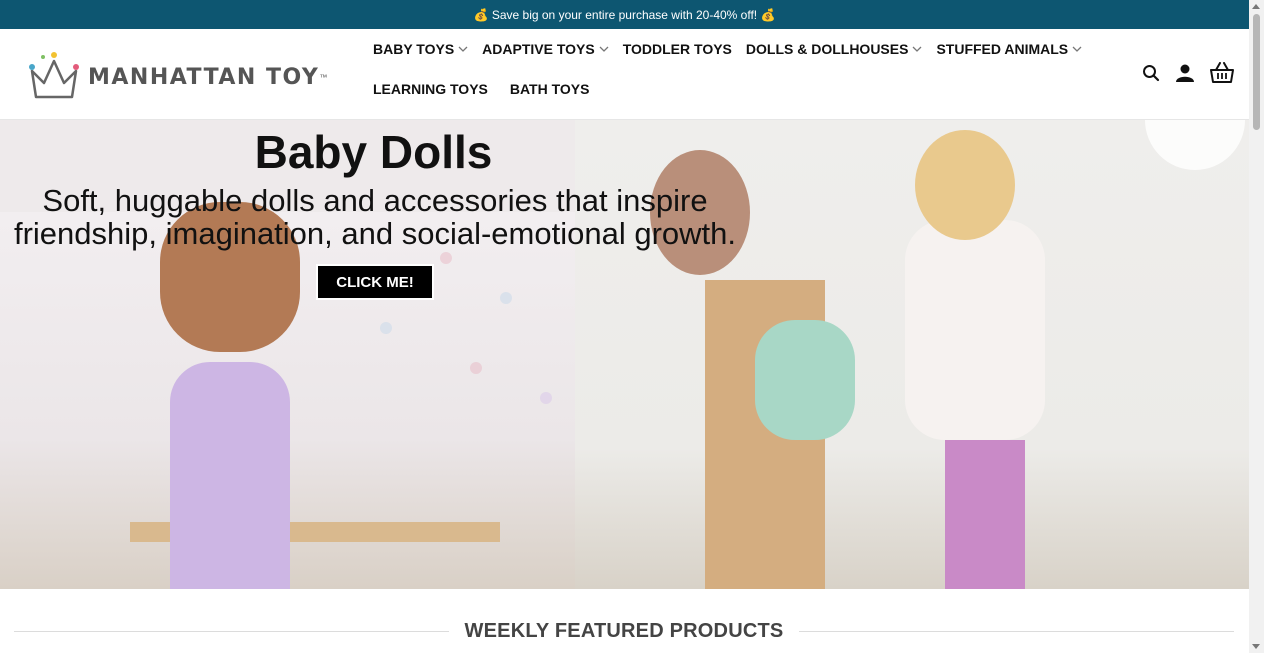 This screenshot has height=653, width=1264. What do you see at coordinates (230, 475) in the screenshot?
I see `child-figure-left` at bounding box center [230, 475].